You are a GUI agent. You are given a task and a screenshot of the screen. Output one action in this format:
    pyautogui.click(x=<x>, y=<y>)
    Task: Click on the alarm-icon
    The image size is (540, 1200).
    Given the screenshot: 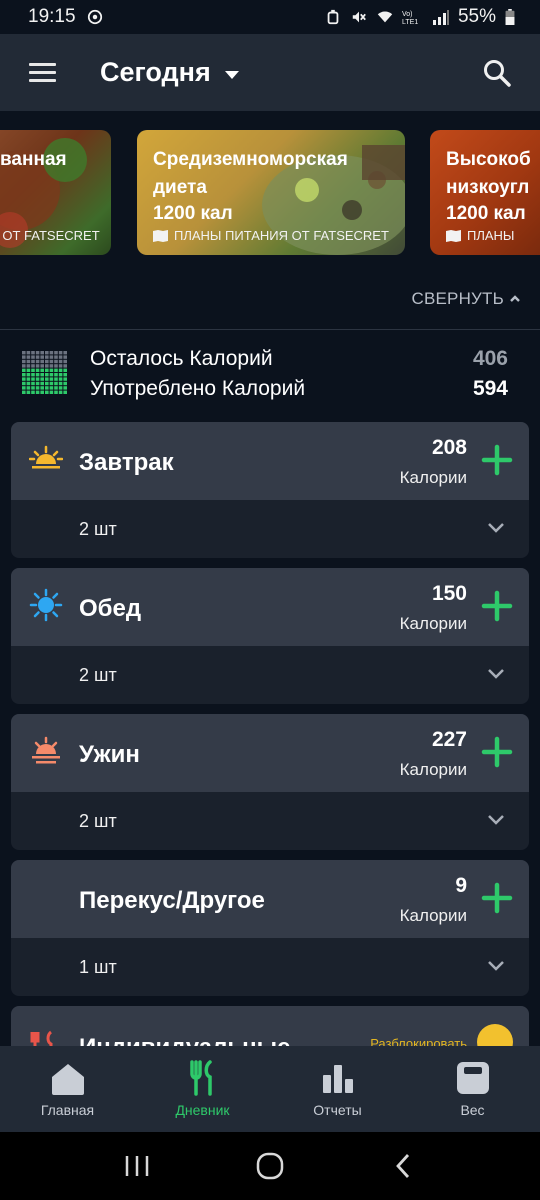 What is the action you would take?
    pyautogui.click(x=333, y=17)
    